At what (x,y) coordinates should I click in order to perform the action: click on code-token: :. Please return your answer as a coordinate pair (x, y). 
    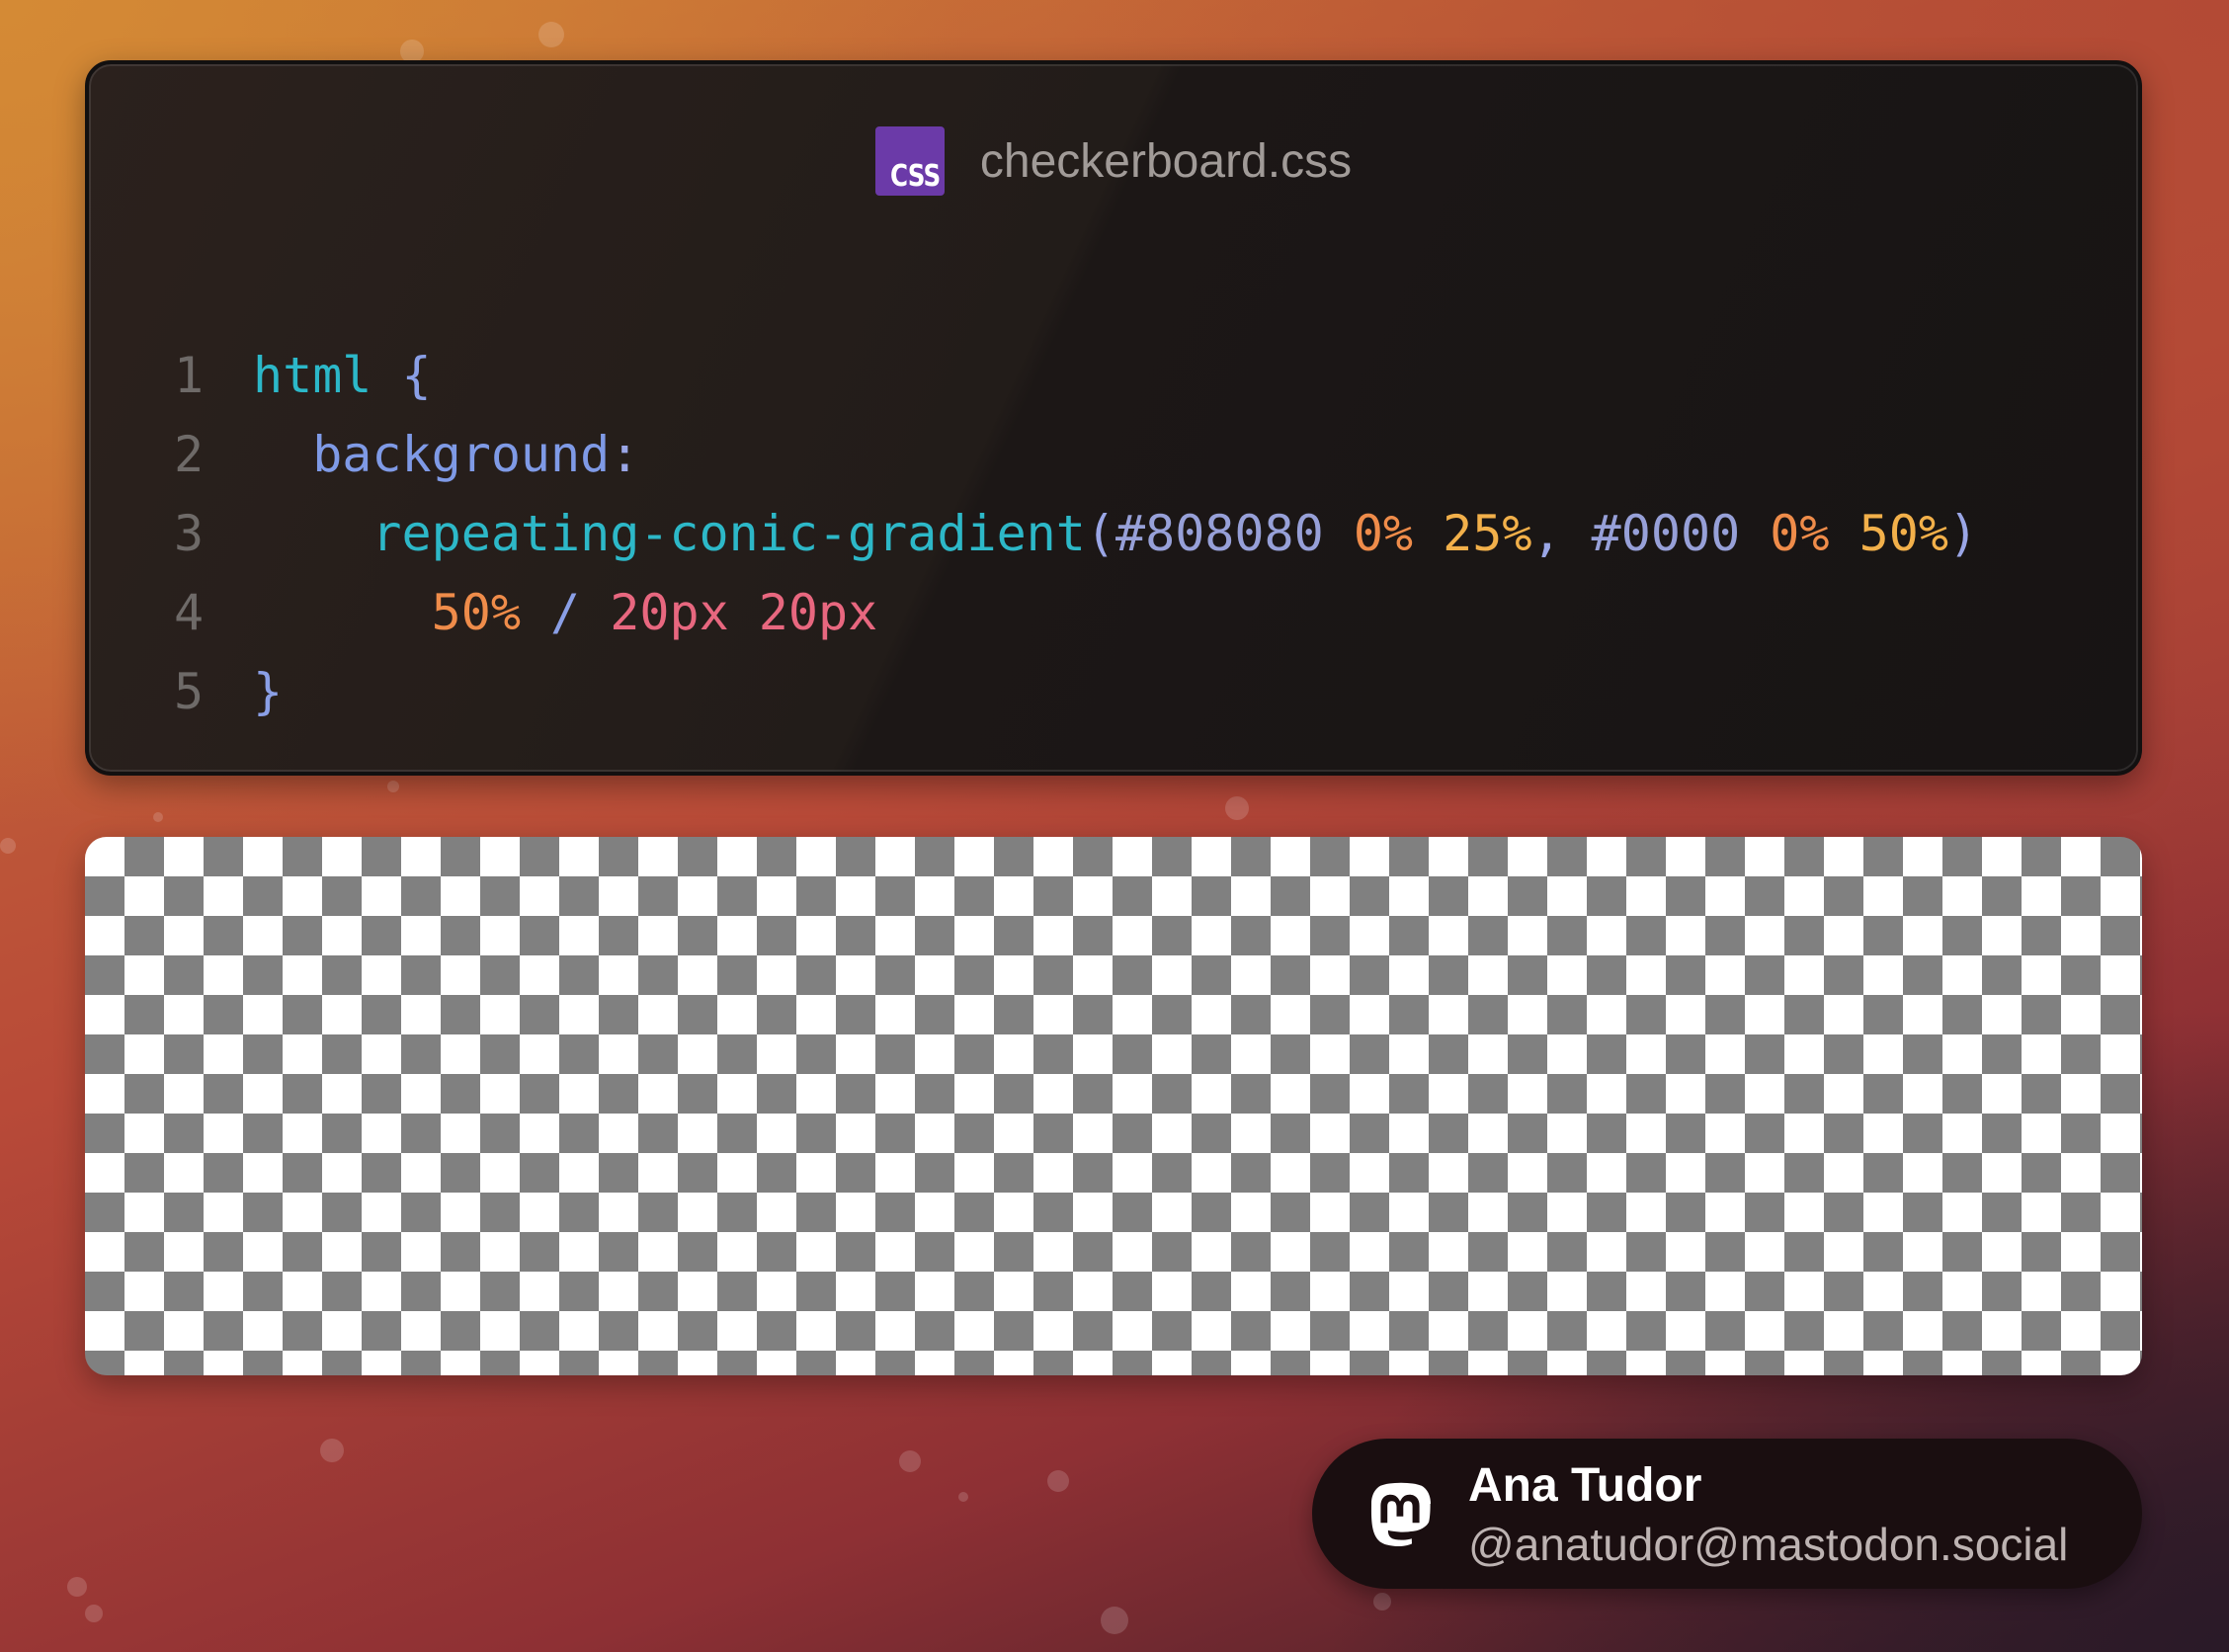
    Looking at the image, I should click on (625, 454).